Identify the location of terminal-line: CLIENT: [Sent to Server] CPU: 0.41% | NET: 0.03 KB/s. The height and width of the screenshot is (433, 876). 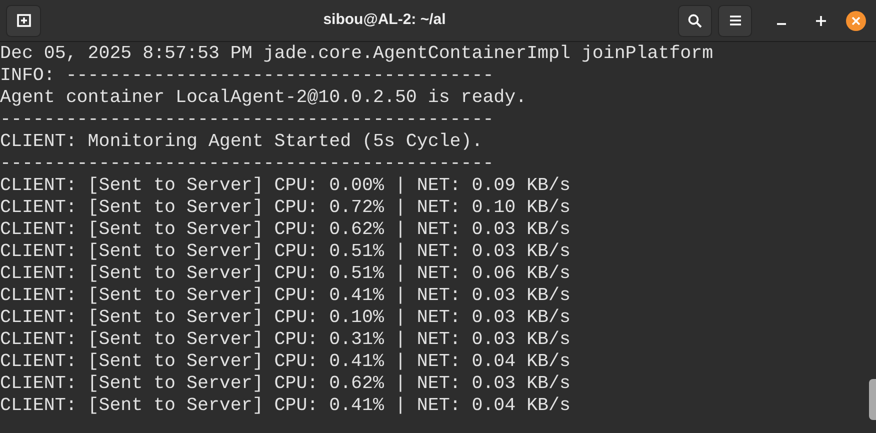
(285, 296).